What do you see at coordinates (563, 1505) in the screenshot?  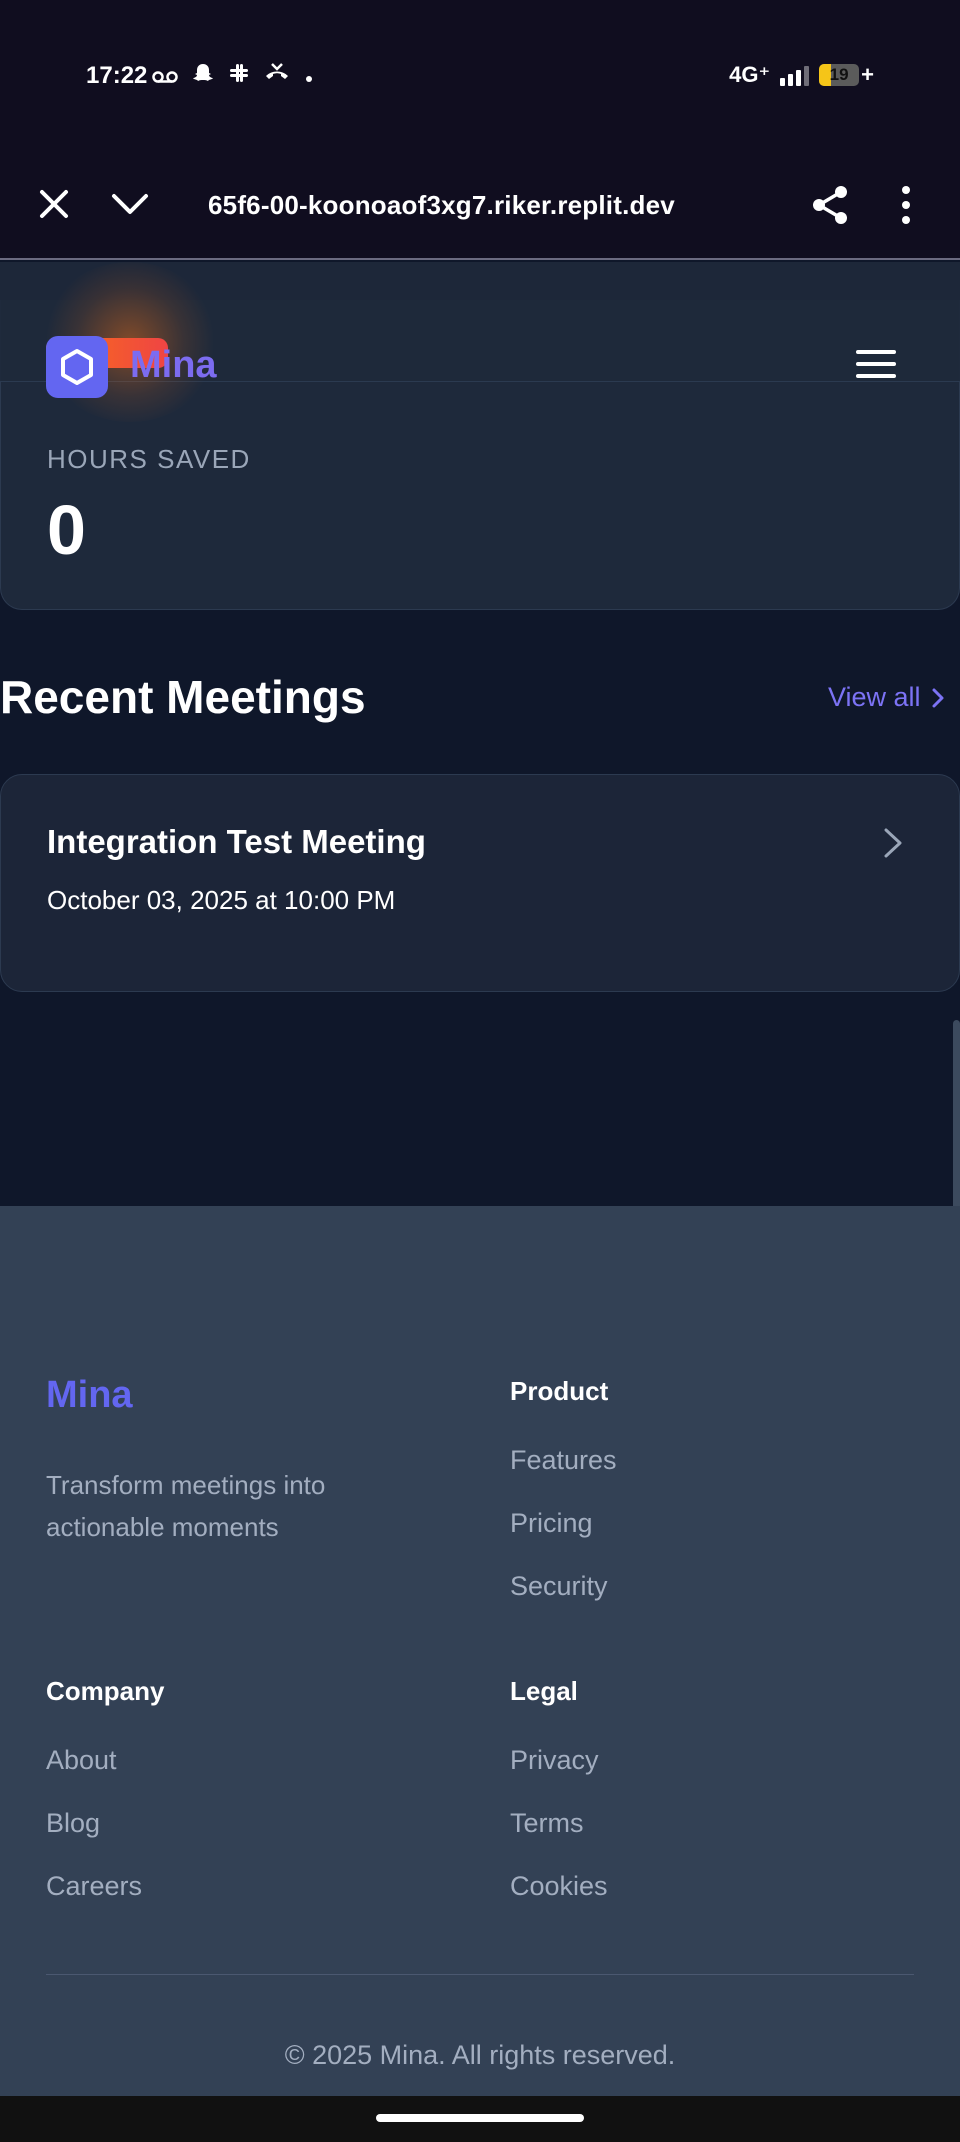 I see `footer-column-product: Product Features Pricing Security` at bounding box center [563, 1505].